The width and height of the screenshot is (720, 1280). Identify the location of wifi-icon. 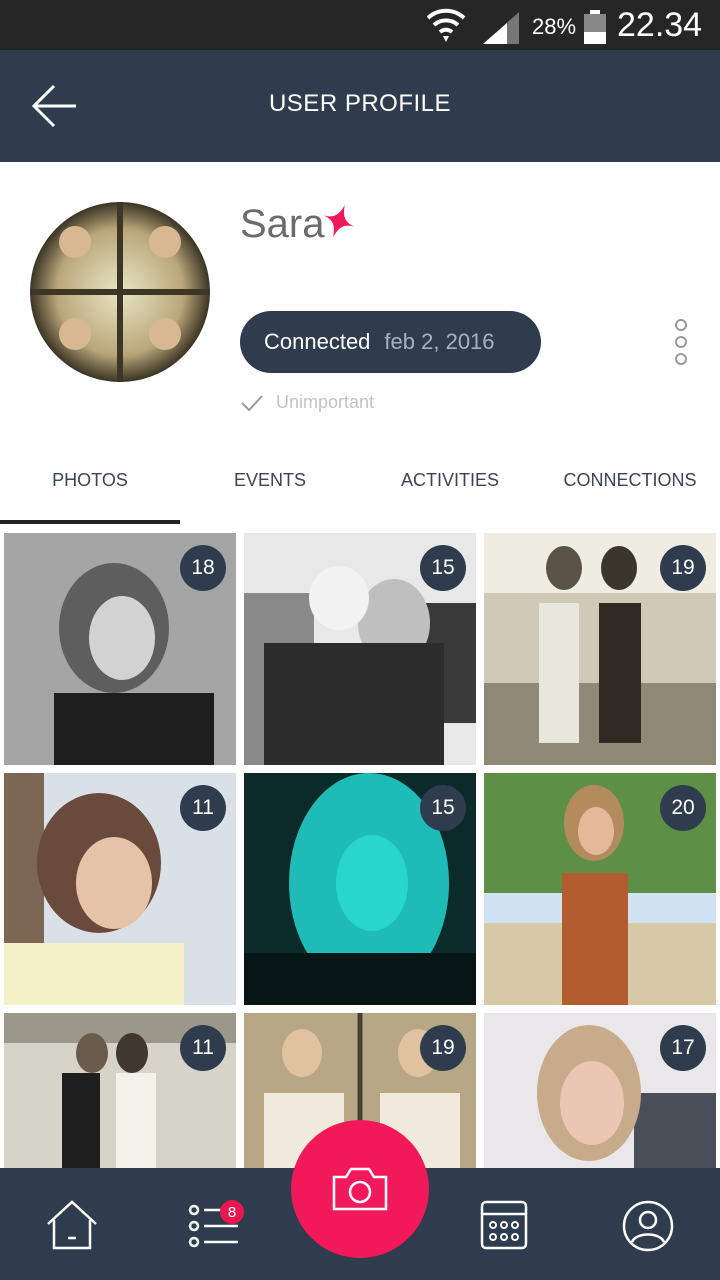
(446, 27).